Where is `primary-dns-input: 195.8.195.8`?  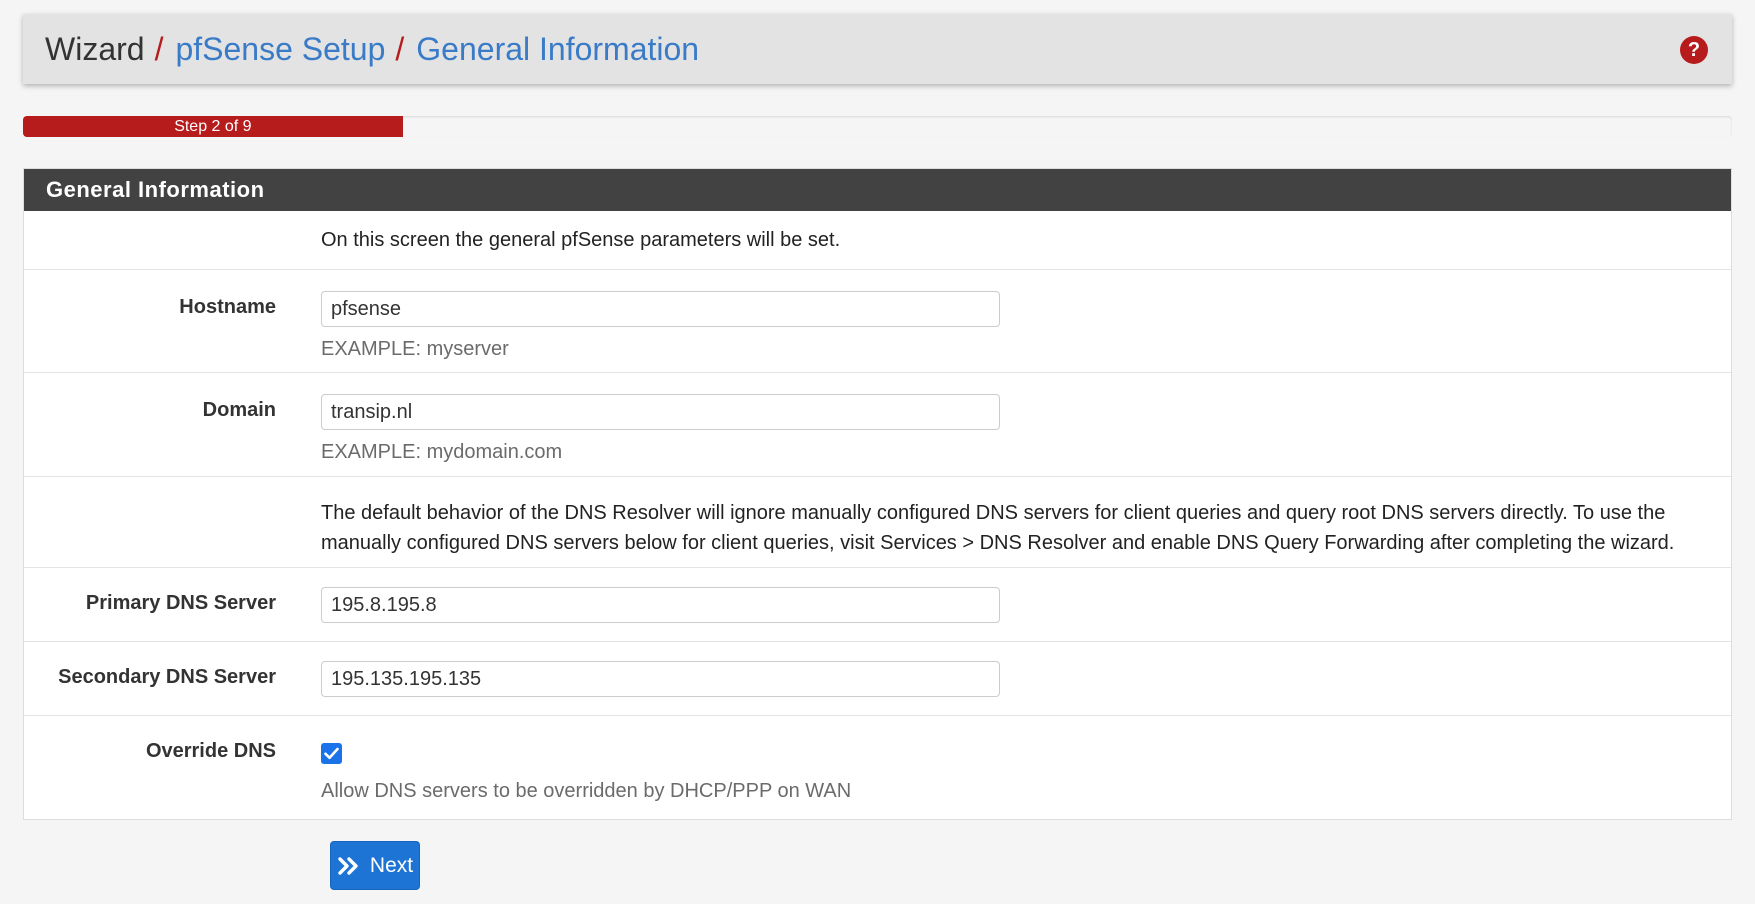
primary-dns-input: 195.8.195.8 is located at coordinates (660, 605).